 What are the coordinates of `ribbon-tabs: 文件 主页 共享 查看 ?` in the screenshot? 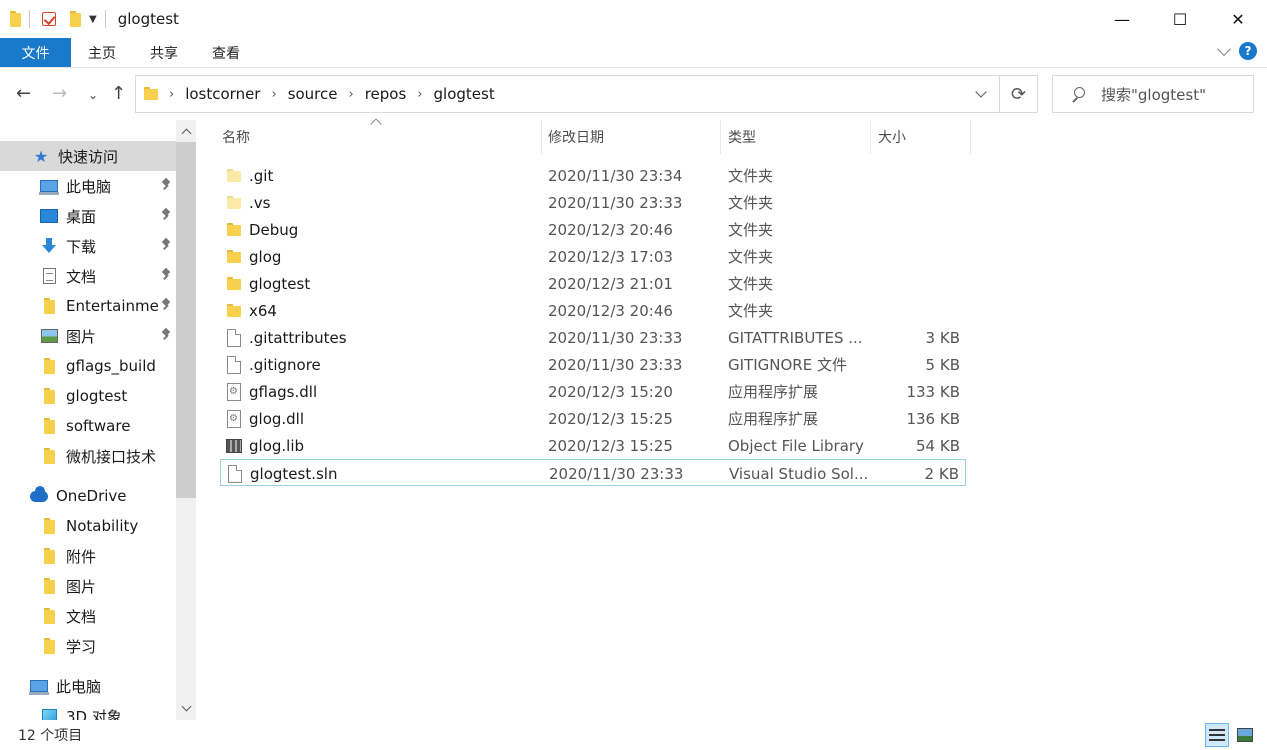 It's located at (633, 53).